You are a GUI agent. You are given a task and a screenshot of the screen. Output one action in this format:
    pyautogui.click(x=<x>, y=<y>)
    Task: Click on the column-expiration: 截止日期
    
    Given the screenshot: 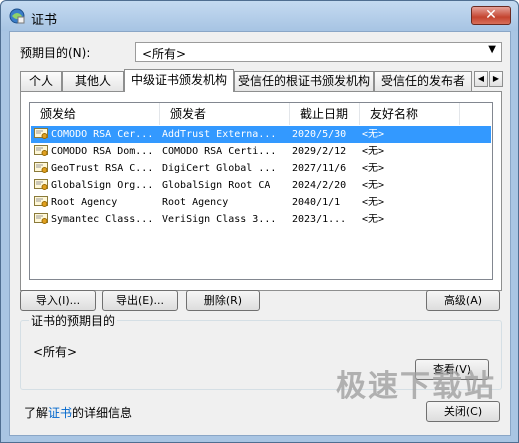 What is the action you would take?
    pyautogui.click(x=325, y=114)
    